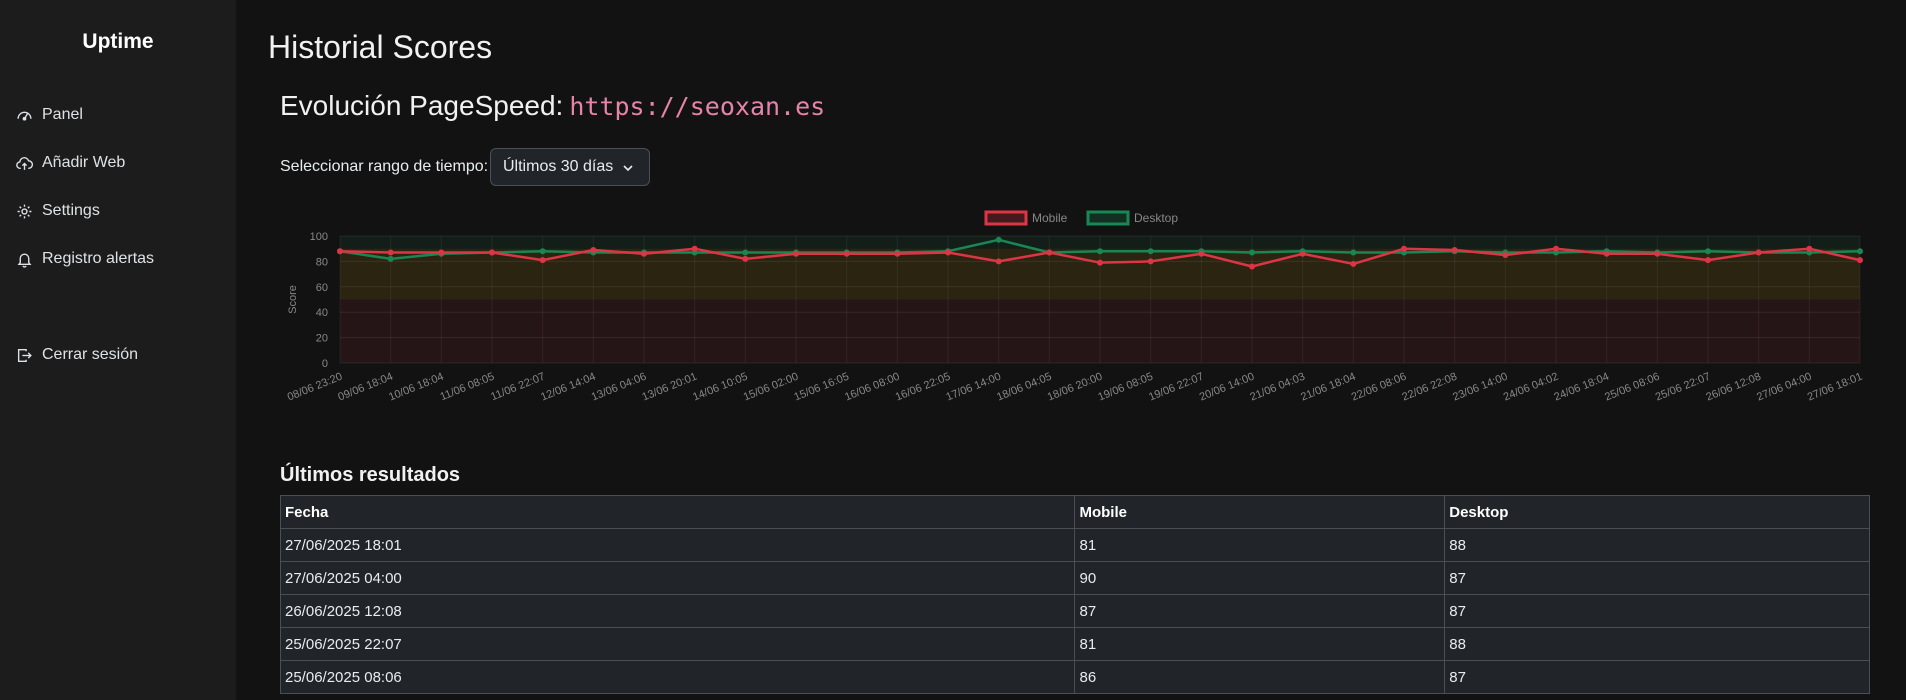 Image resolution: width=1906 pixels, height=700 pixels. What do you see at coordinates (923, 387) in the screenshot?
I see `x-tick-label: 16/06 22:05` at bounding box center [923, 387].